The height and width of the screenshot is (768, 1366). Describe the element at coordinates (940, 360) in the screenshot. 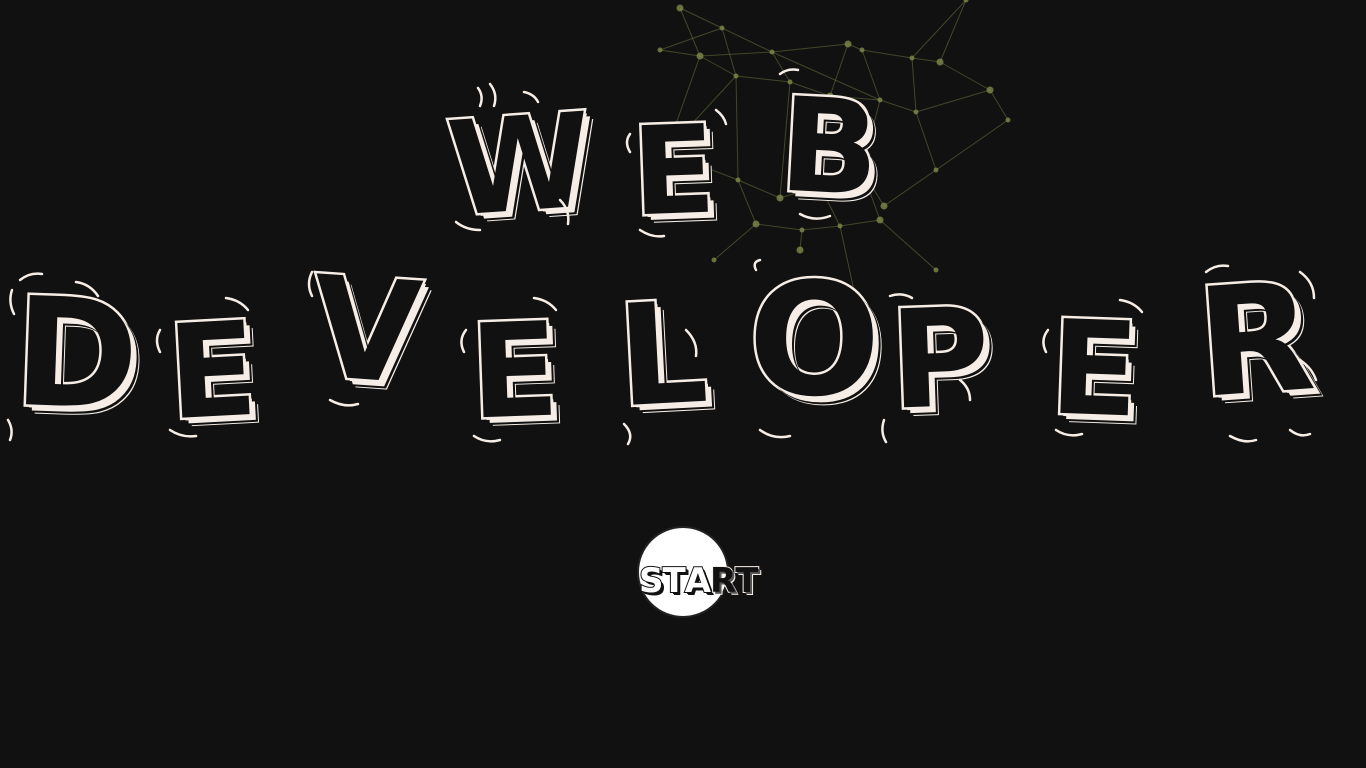

I see `hero-letter: P` at that location.